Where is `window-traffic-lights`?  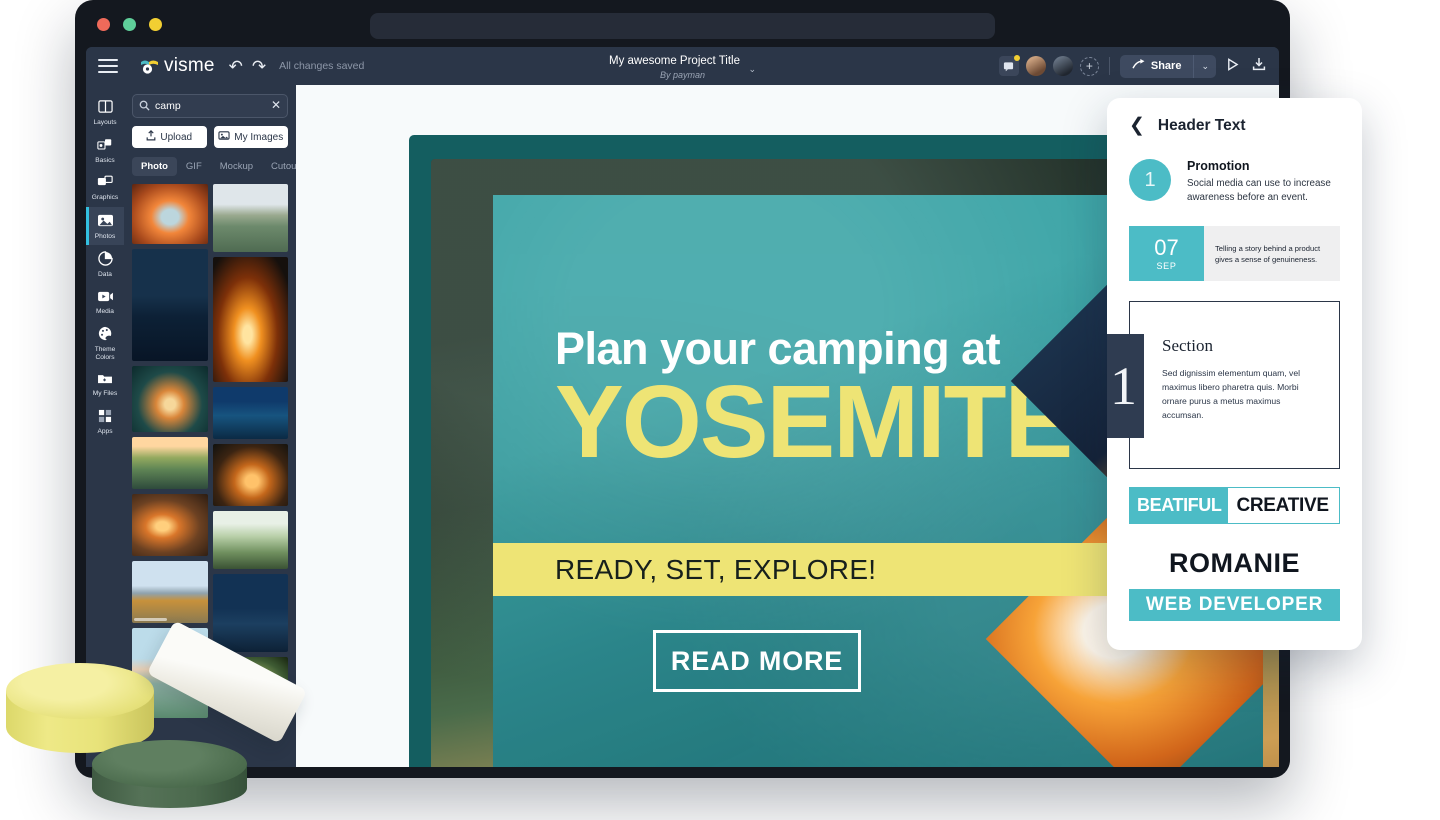
window-traffic-lights is located at coordinates (129, 24).